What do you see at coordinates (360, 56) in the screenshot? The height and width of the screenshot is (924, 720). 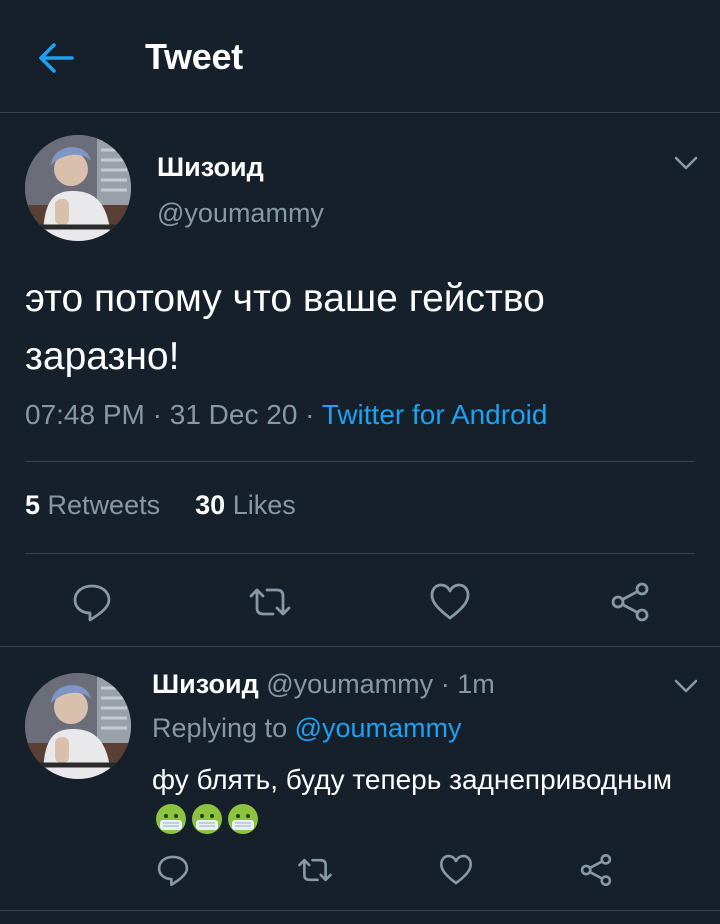 I see `top-bar: Tweet` at bounding box center [360, 56].